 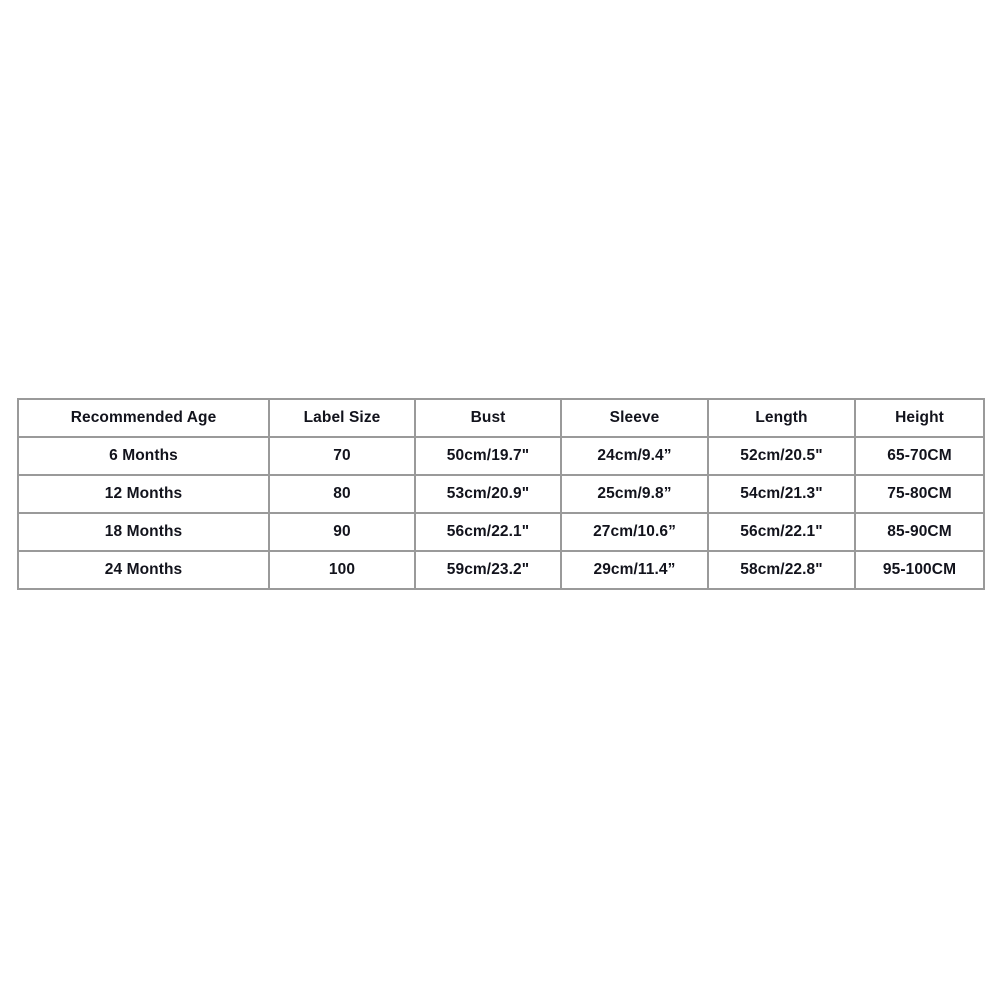 What do you see at coordinates (342, 418) in the screenshot?
I see `column-header-label-size: Label Size` at bounding box center [342, 418].